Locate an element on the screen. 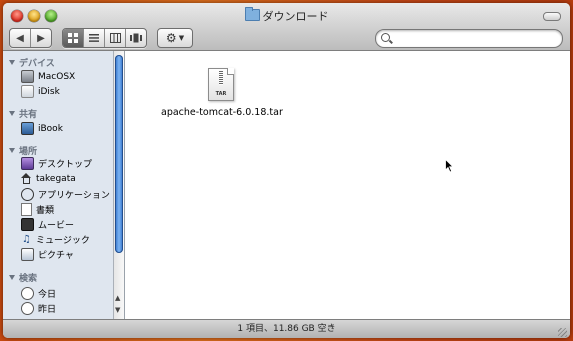  file-name: apache-tomcat-6.0.18.tar is located at coordinates (222, 112).